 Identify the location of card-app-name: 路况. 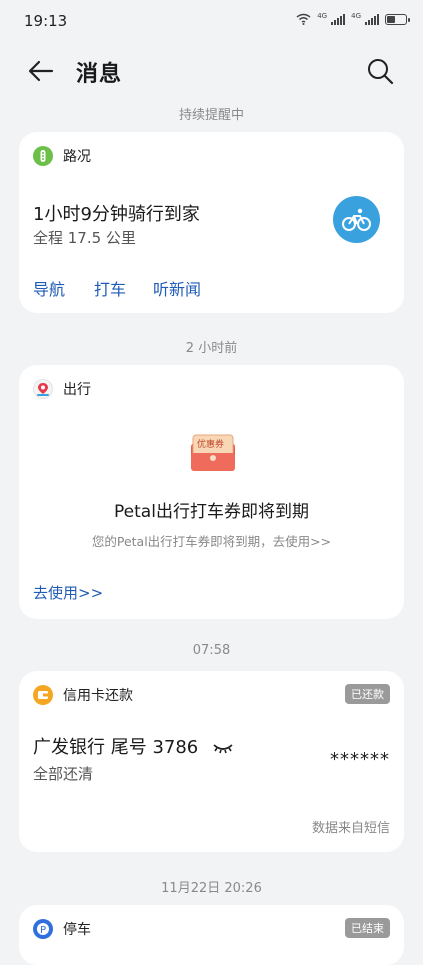
(77, 157).